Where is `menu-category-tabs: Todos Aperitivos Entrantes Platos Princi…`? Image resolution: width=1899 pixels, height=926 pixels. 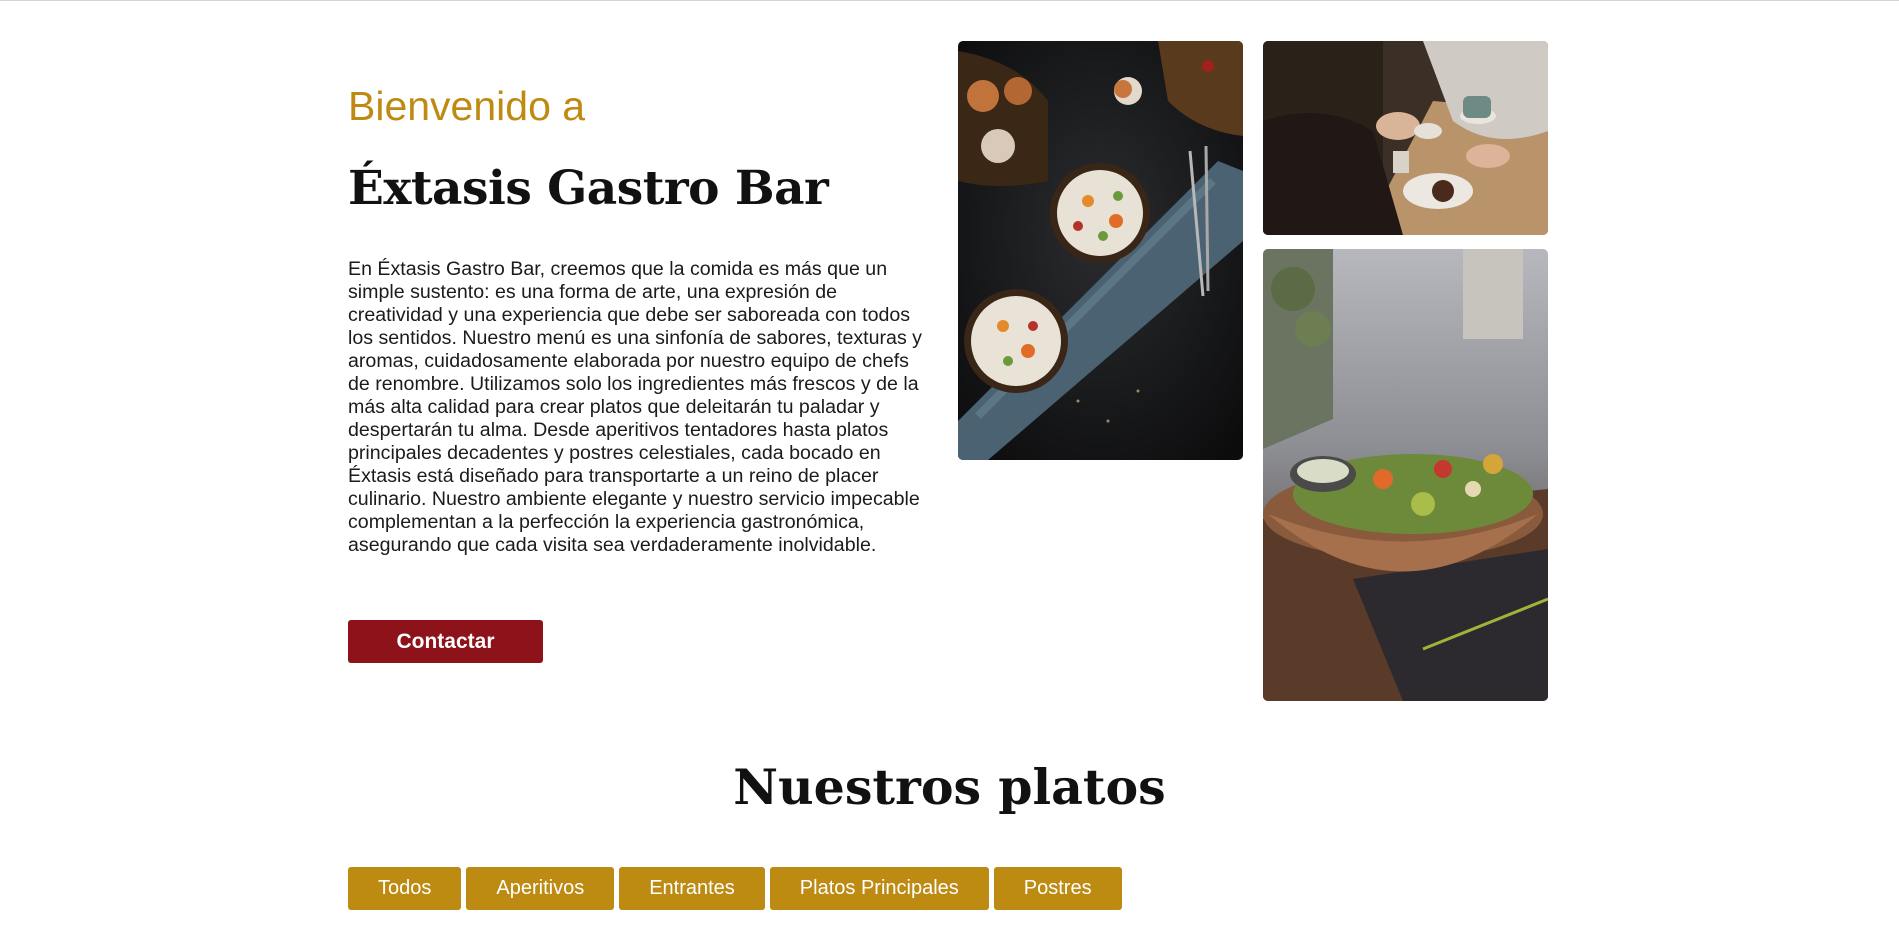 menu-category-tabs: Todos Aperitivos Entrantes Platos Princi… is located at coordinates (735, 888).